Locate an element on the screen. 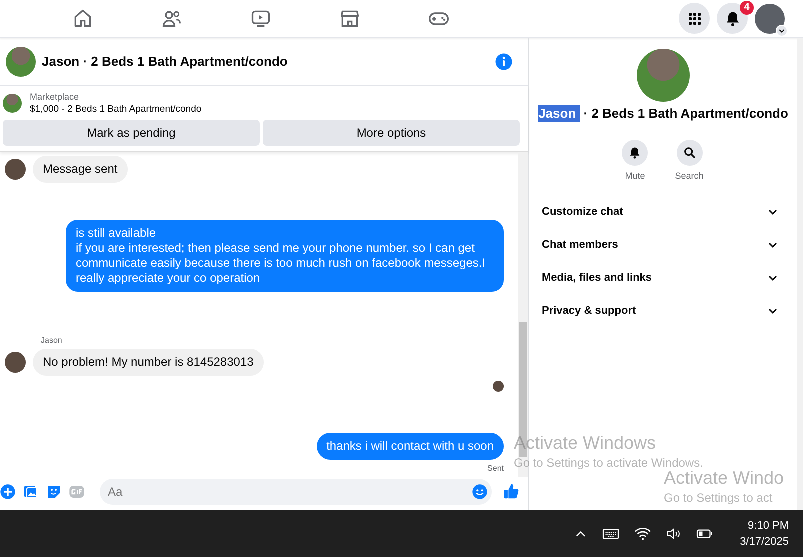  gif-icon is located at coordinates (77, 492).